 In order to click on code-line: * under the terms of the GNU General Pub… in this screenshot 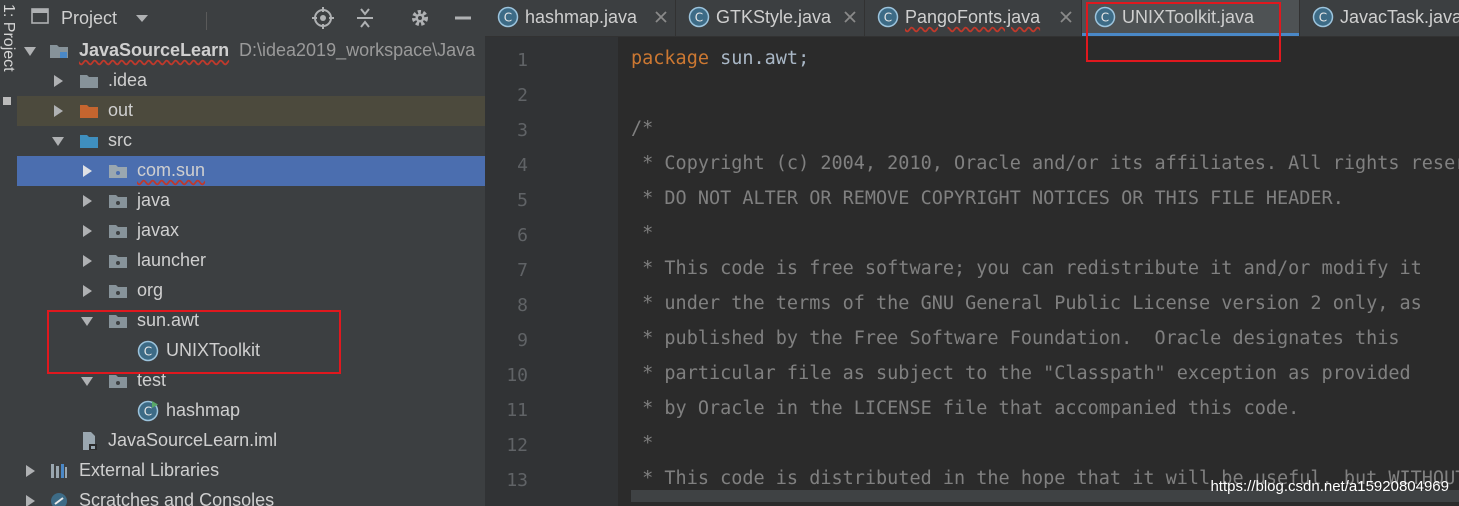, I will do `click(1026, 303)`.